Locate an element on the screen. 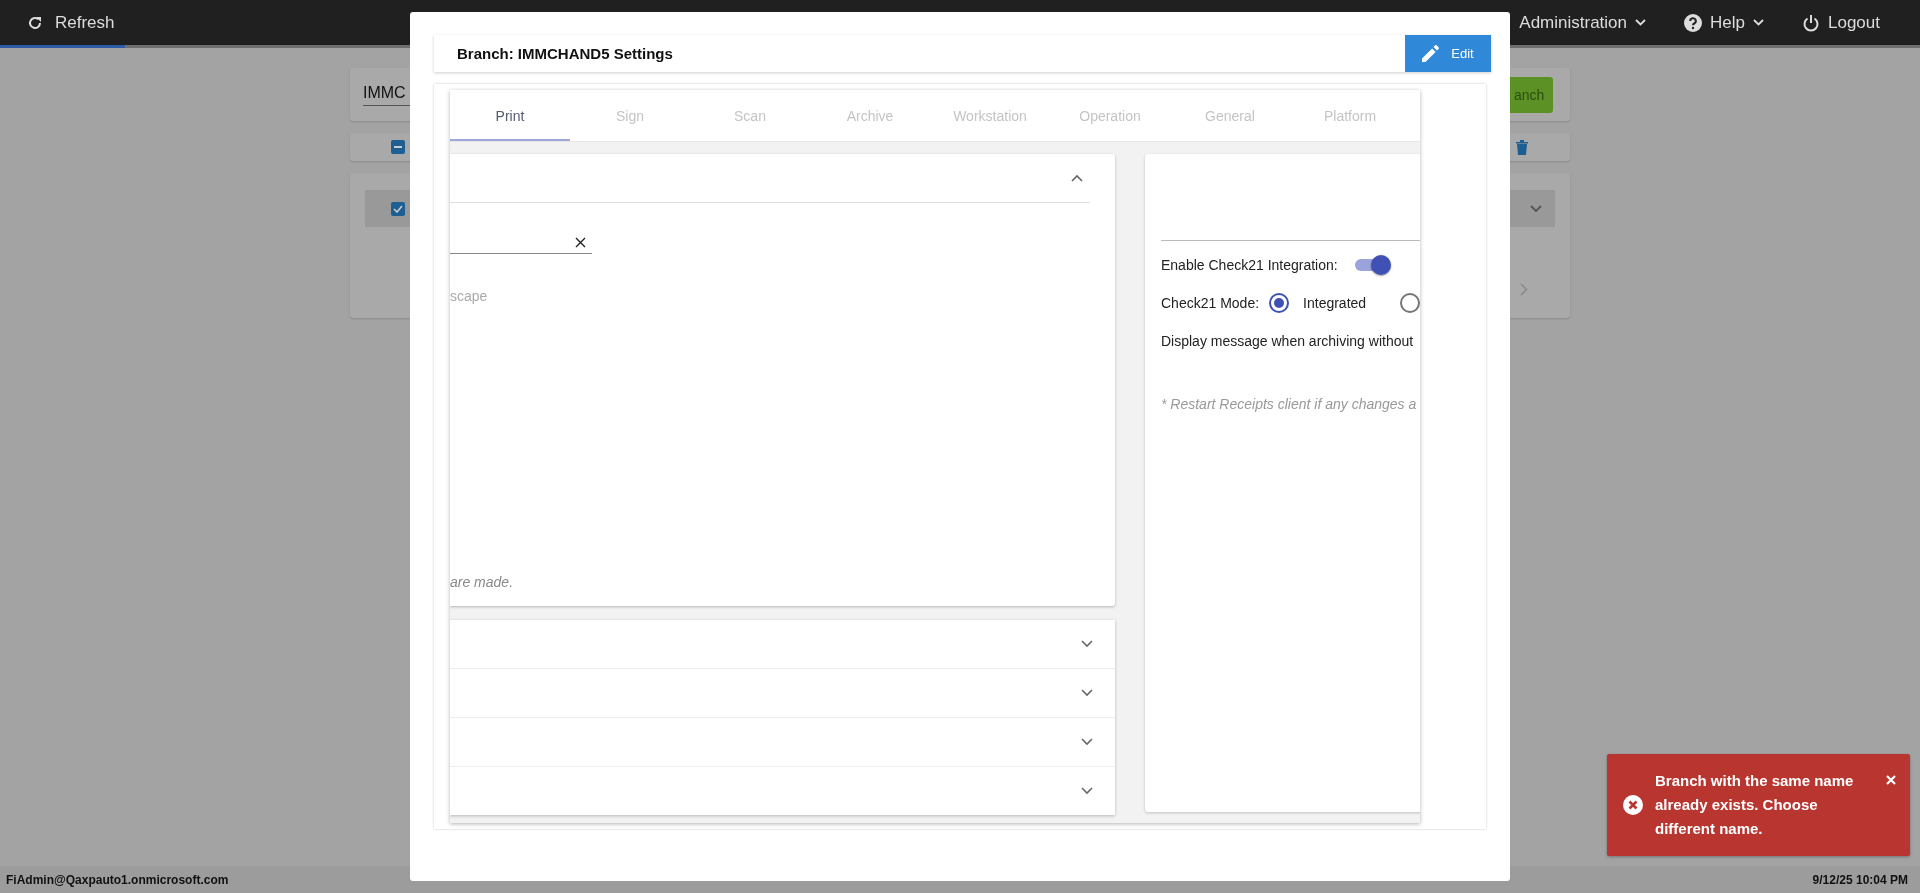 This screenshot has height=893, width=1920. row-checkbox is located at coordinates (398, 208).